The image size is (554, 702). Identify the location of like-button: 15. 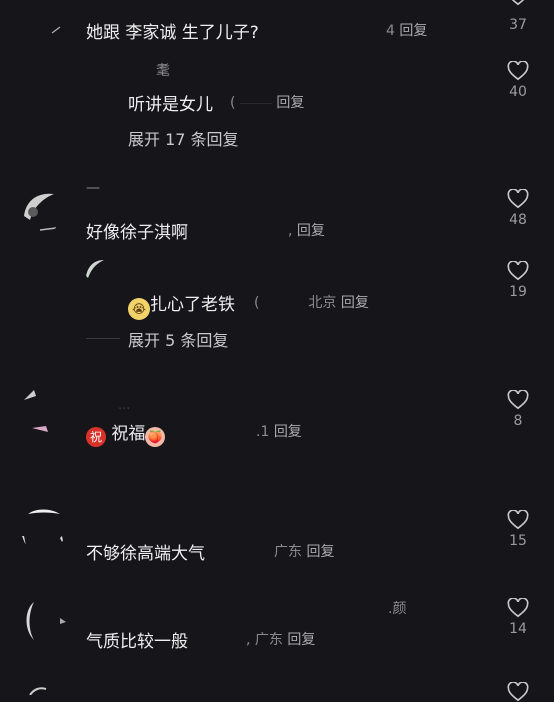
(518, 529).